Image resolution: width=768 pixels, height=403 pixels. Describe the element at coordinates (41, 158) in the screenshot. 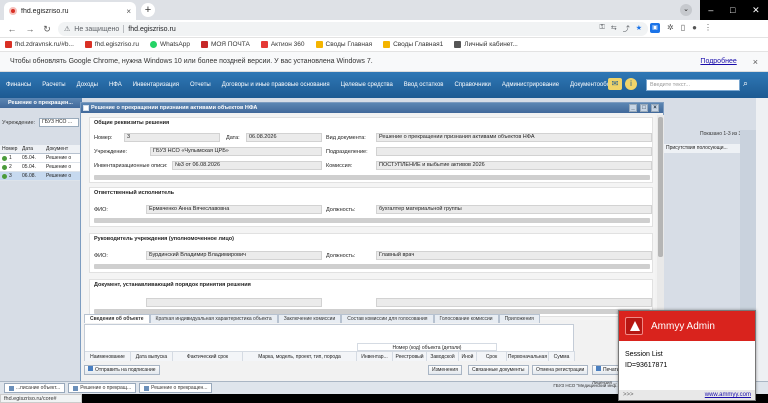

I see `table-row: 1 05.04. Решение о` at that location.